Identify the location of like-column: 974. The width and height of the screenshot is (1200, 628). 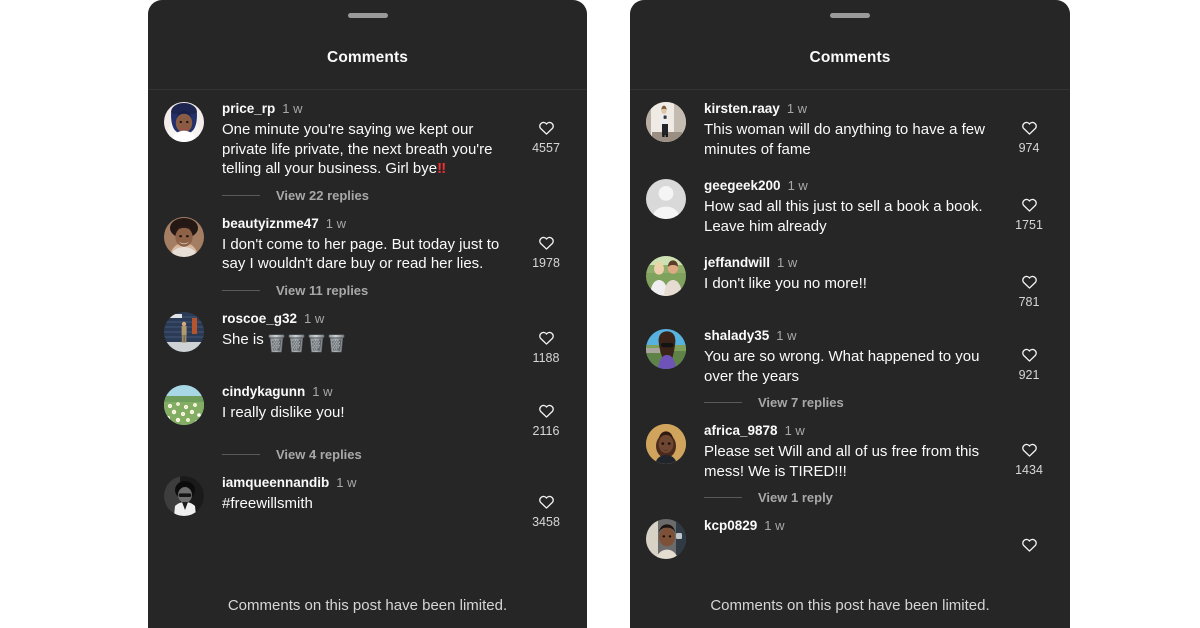
(1029, 127).